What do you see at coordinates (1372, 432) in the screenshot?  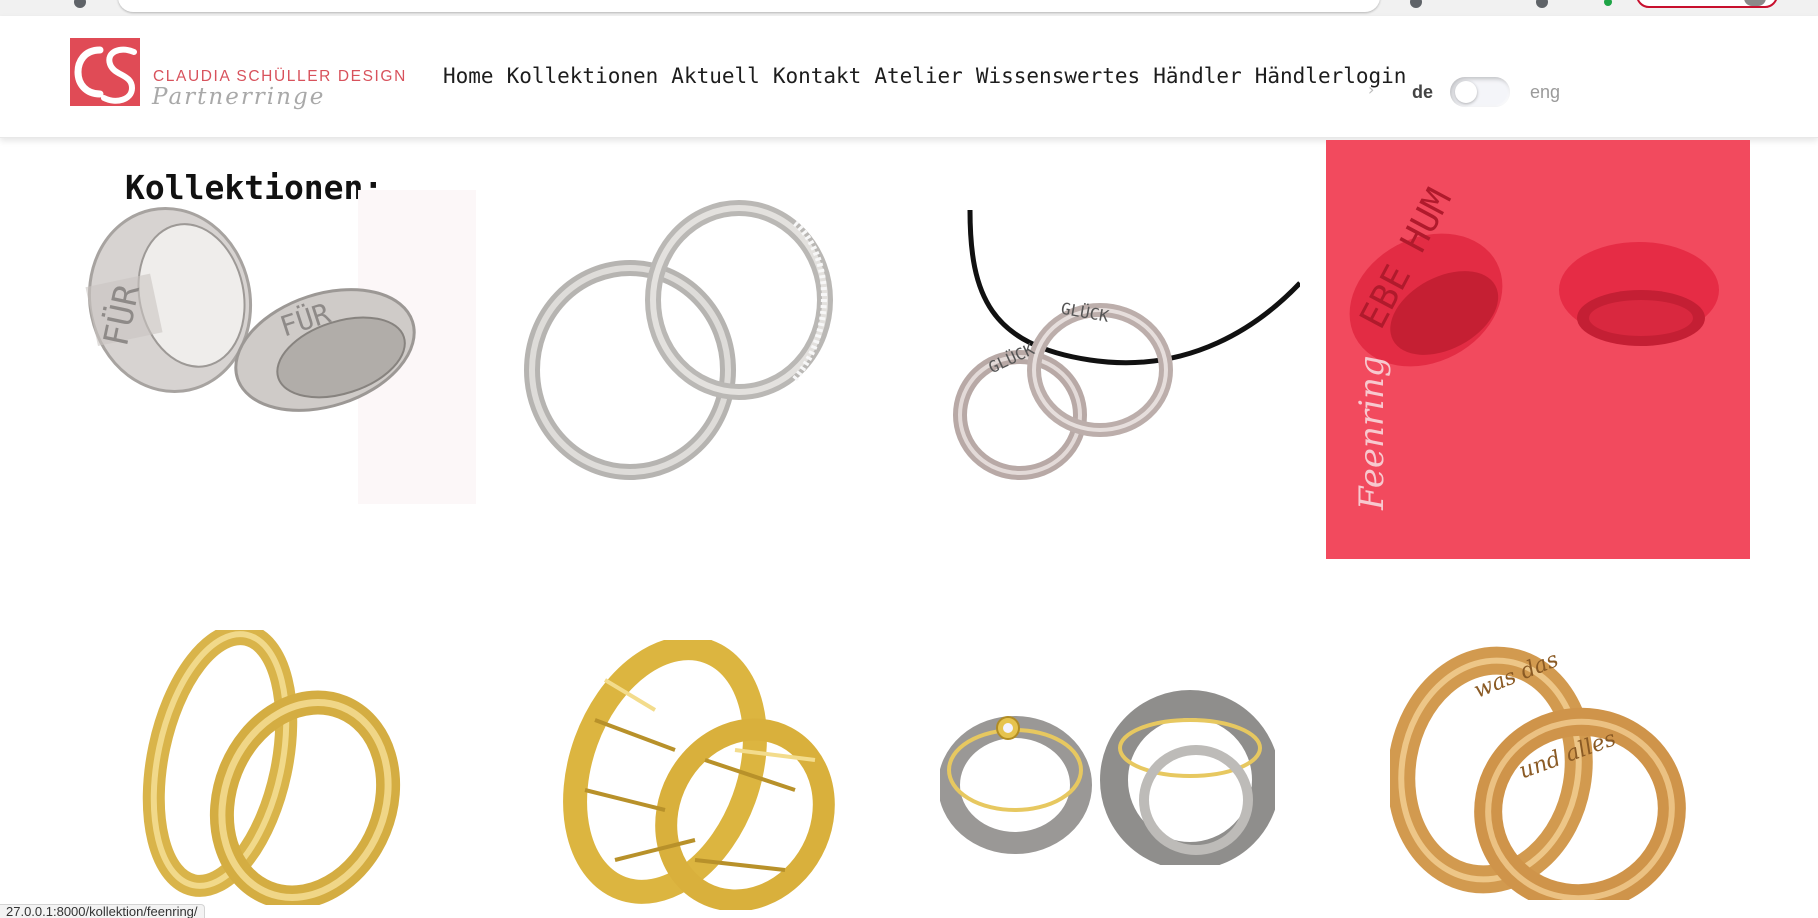 I see `feenring-label: Feenring` at bounding box center [1372, 432].